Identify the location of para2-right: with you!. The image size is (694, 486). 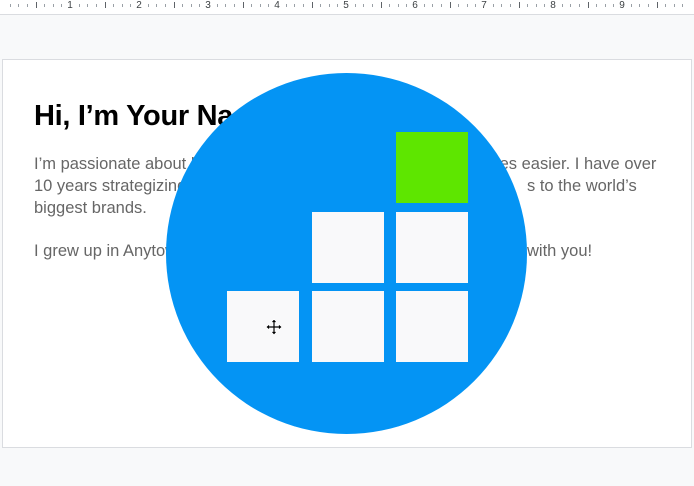
(560, 251).